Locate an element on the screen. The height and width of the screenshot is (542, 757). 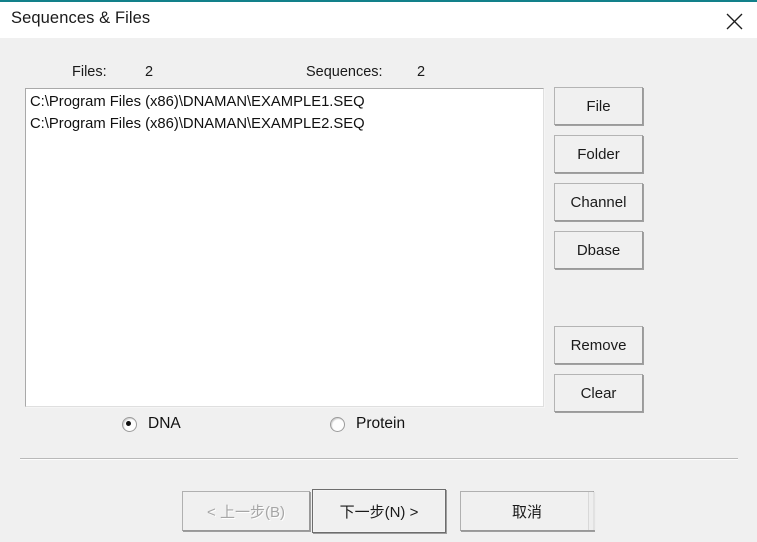
files-count-label: Files: is located at coordinates (89, 72).